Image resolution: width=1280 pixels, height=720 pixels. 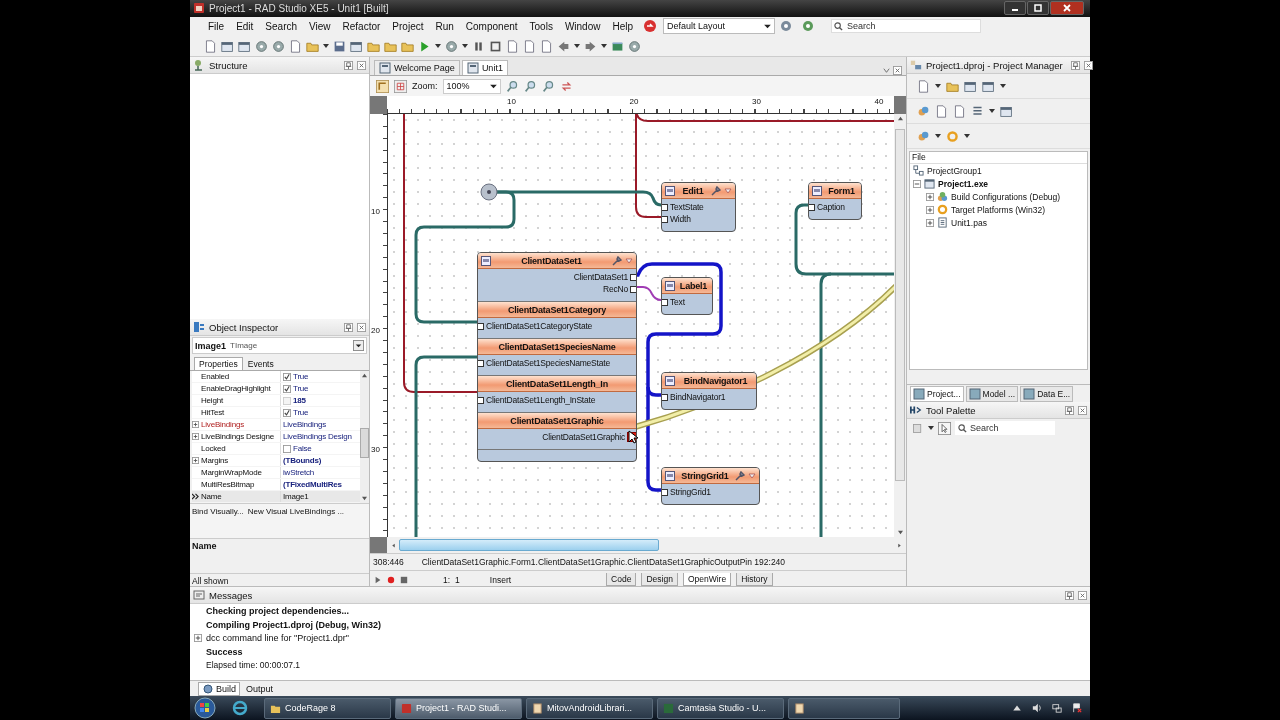 I want to click on tree-item: Unit1.pas, so click(x=998, y=223).